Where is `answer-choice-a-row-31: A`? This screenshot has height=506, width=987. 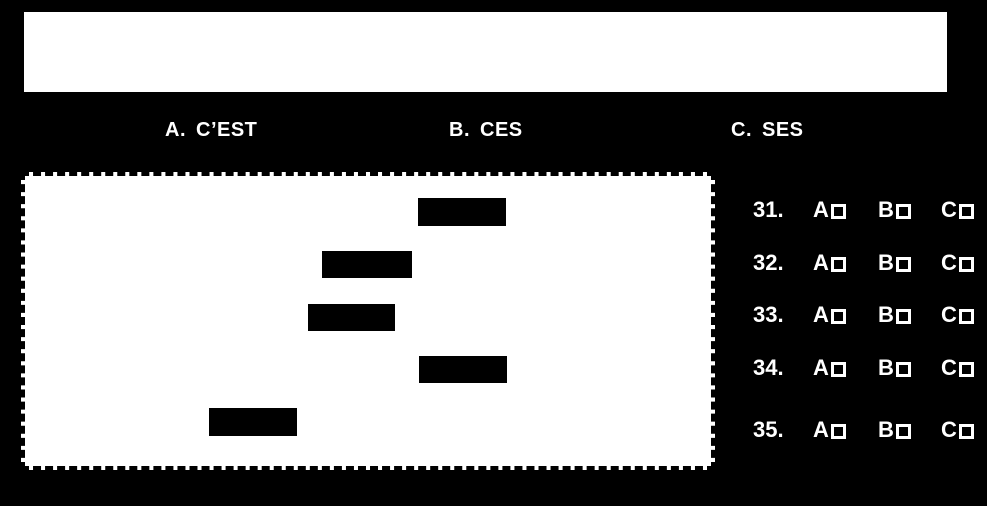 answer-choice-a-row-31: A is located at coordinates (829, 210).